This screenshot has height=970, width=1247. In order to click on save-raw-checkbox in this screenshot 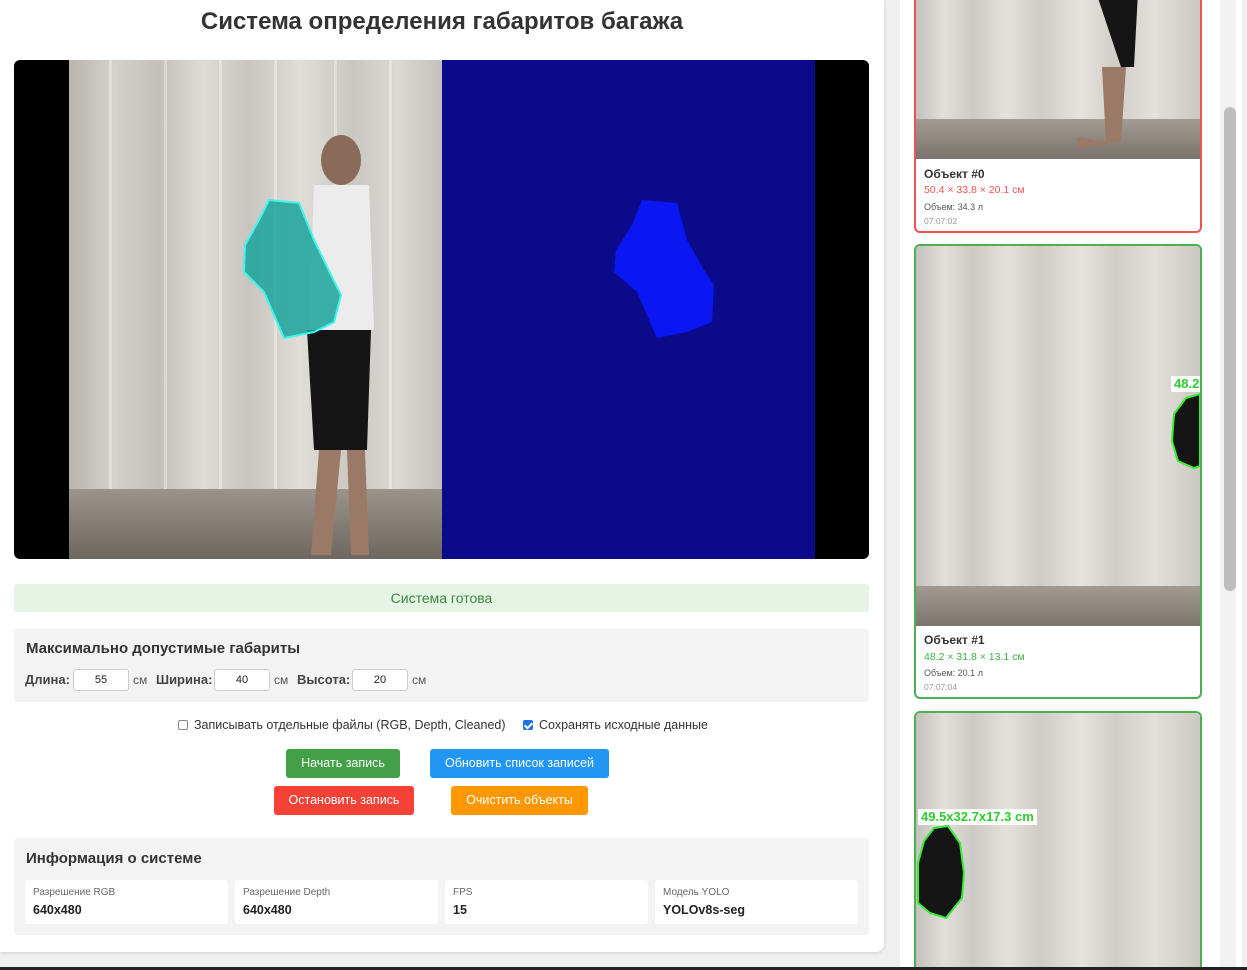, I will do `click(528, 725)`.